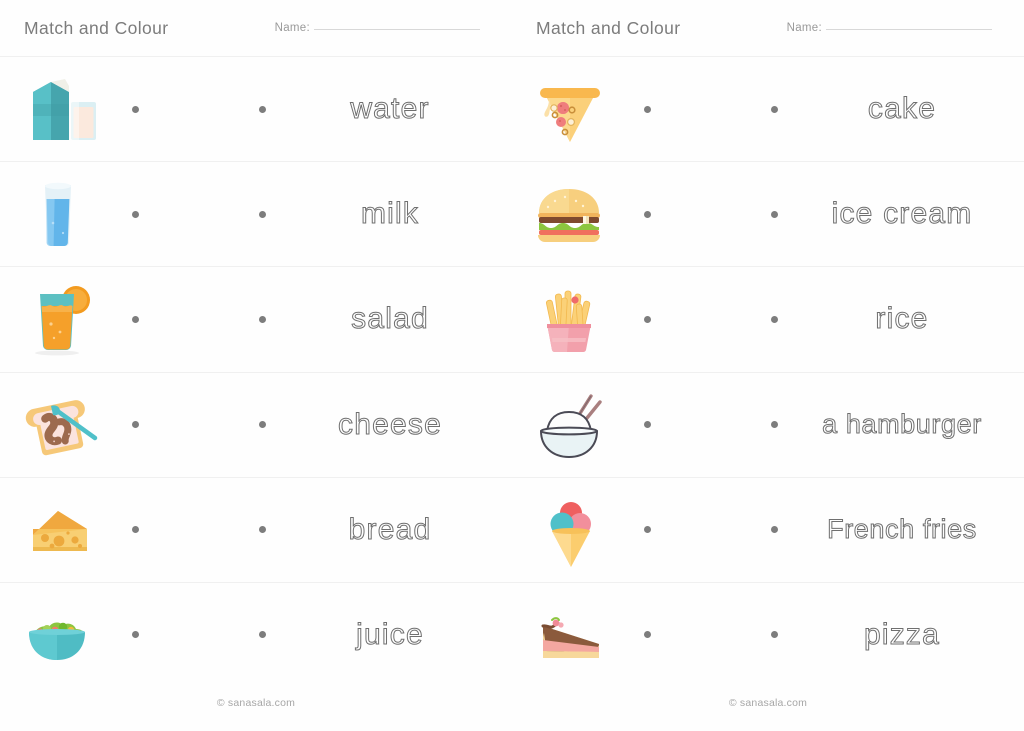  What do you see at coordinates (909, 29) in the screenshot?
I see `name-write-line-right` at bounding box center [909, 29].